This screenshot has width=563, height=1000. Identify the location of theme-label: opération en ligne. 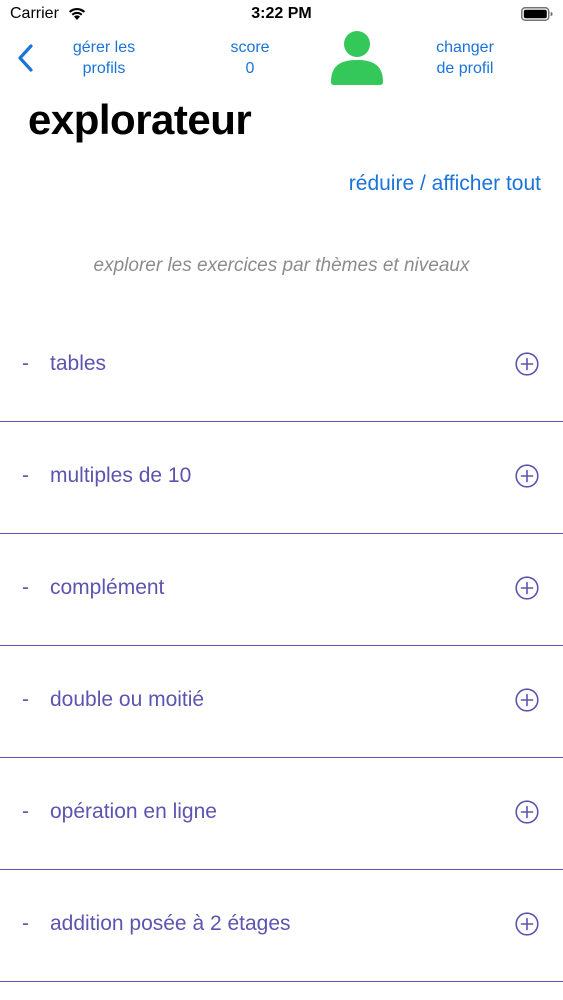
(133, 811).